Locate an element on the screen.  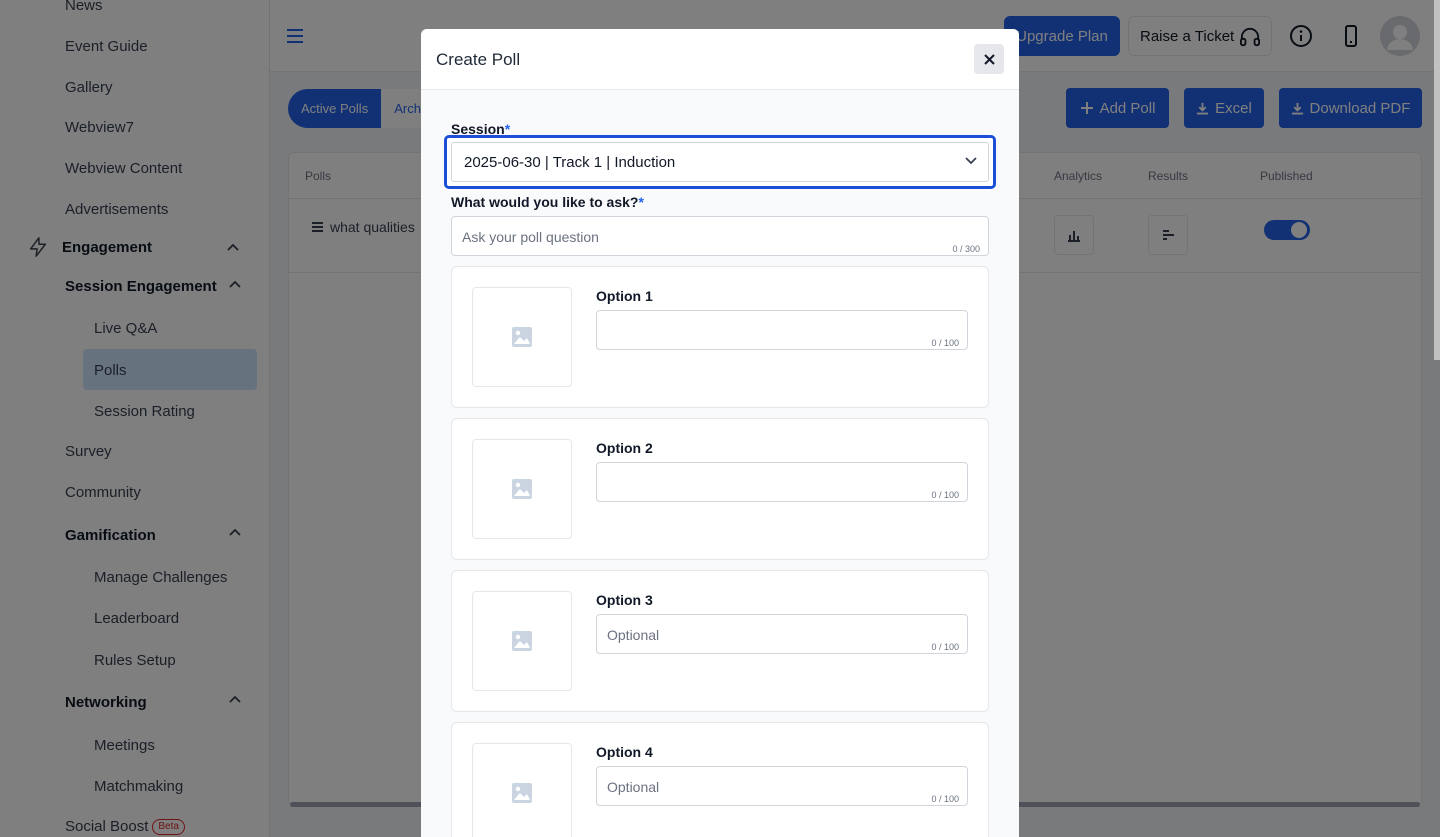
option-label: Option 1 is located at coordinates (624, 296).